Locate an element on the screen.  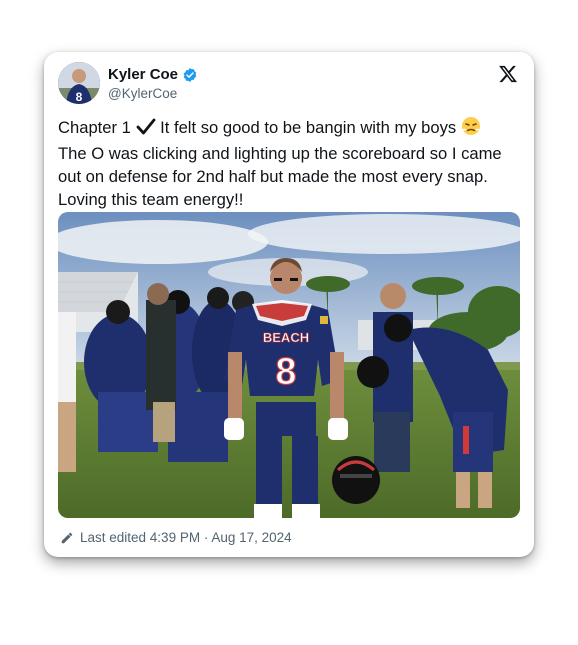
jersey-number: 8 is located at coordinates (285, 372).